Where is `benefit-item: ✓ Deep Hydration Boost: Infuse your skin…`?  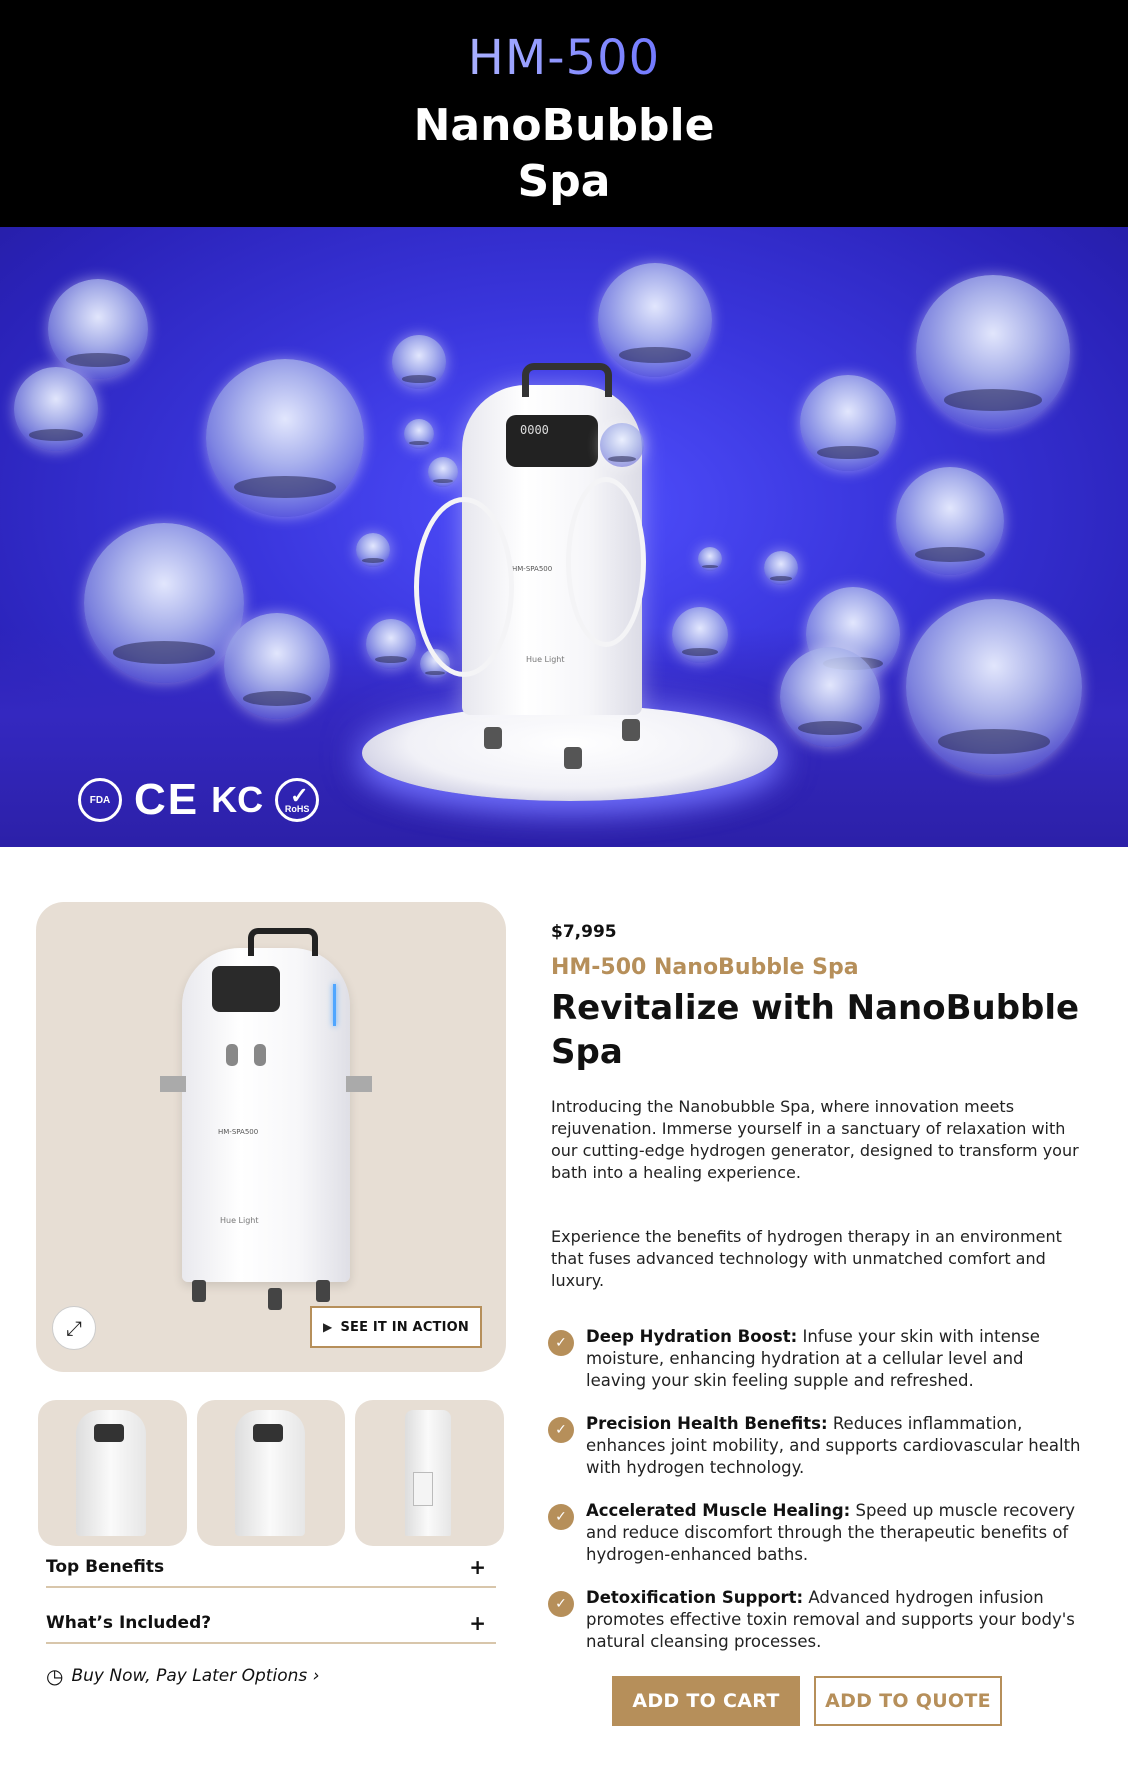 benefit-item: ✓ Deep Hydration Boost: Infuse your skin… is located at coordinates (818, 1369).